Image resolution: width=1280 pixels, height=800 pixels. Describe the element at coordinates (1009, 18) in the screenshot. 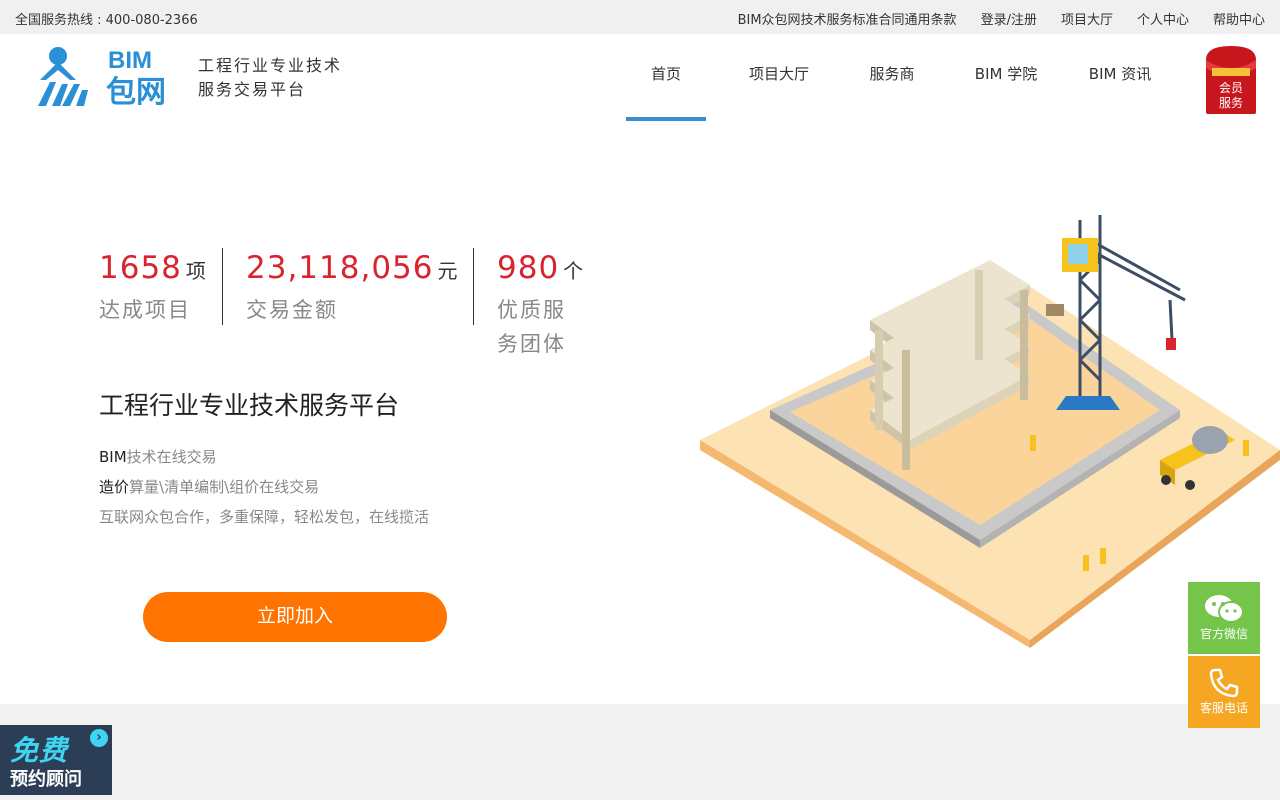

I see `login-register-link: 登录/注册` at that location.